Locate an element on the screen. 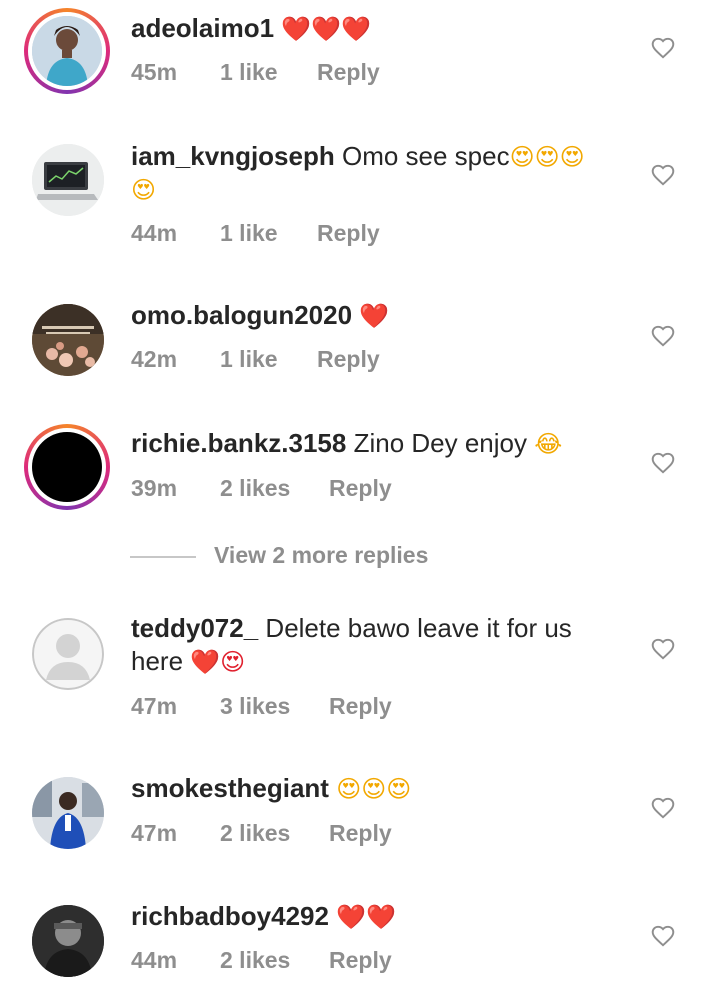  comment-text: teddy072_ Delete bawo leave it for us is located at coordinates (391, 628).